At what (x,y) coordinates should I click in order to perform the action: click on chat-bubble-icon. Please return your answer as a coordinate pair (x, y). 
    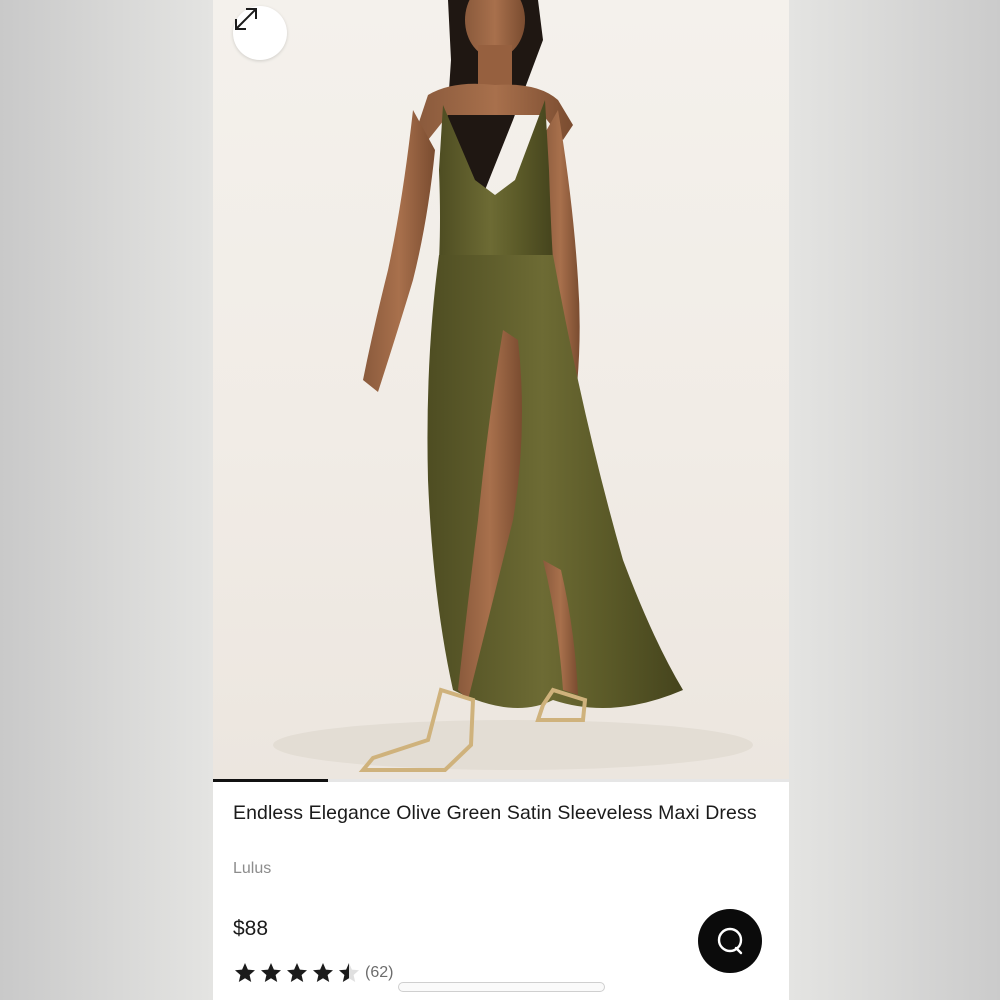
    Looking at the image, I should click on (730, 941).